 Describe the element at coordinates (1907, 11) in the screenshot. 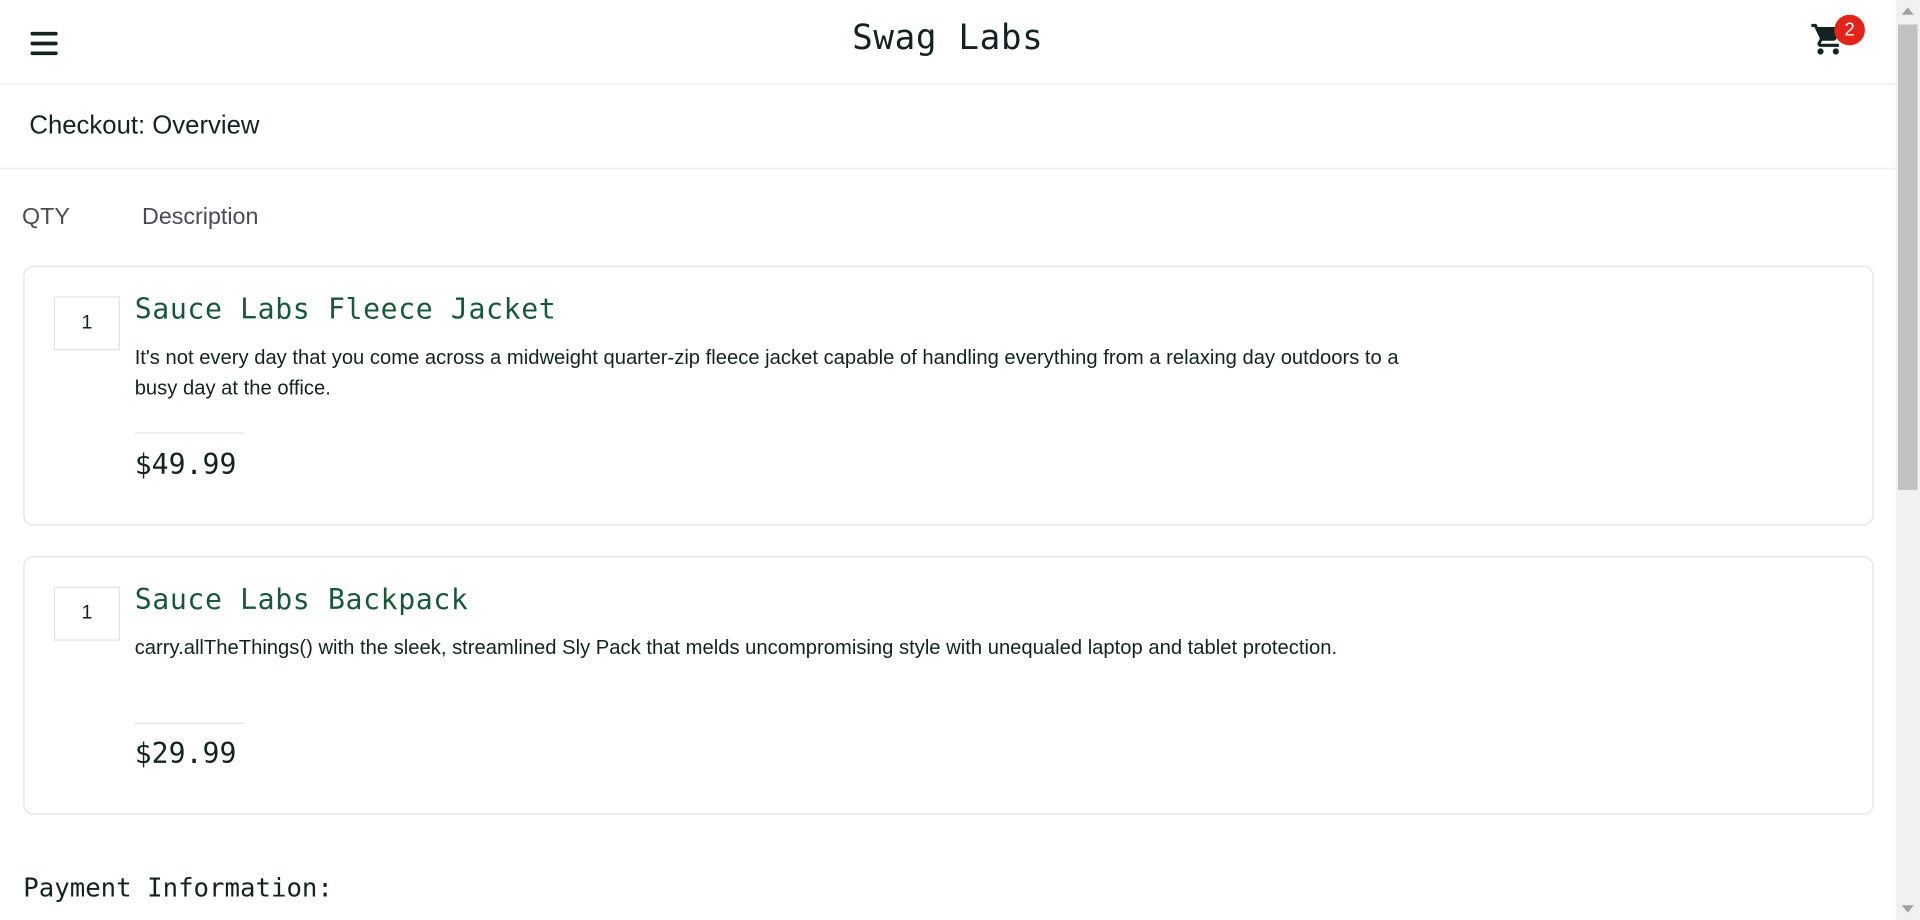

I see `scroll-up-arrow-icon` at that location.